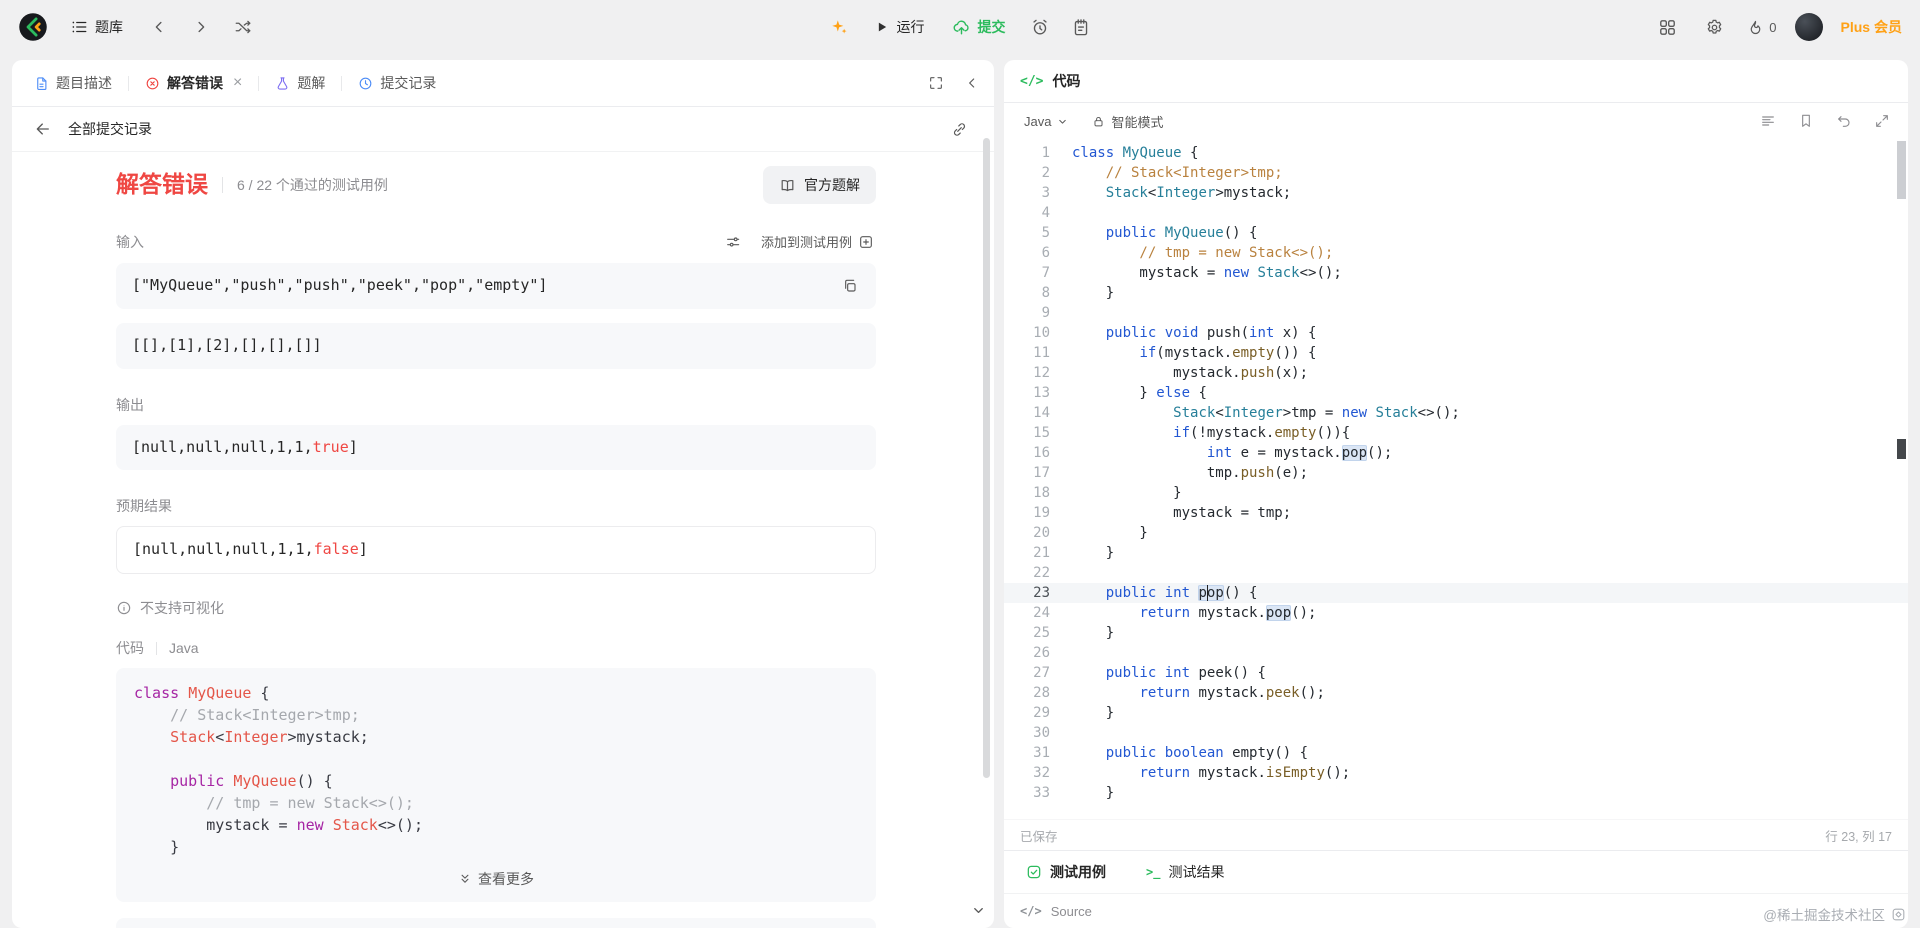 This screenshot has width=1920, height=928. I want to click on test-result-tab-label: 测试结果, so click(1196, 872).